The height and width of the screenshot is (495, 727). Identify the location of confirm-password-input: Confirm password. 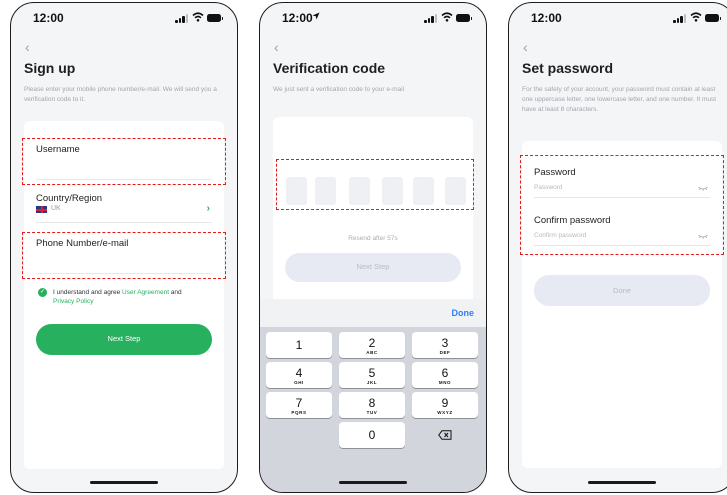
(560, 235).